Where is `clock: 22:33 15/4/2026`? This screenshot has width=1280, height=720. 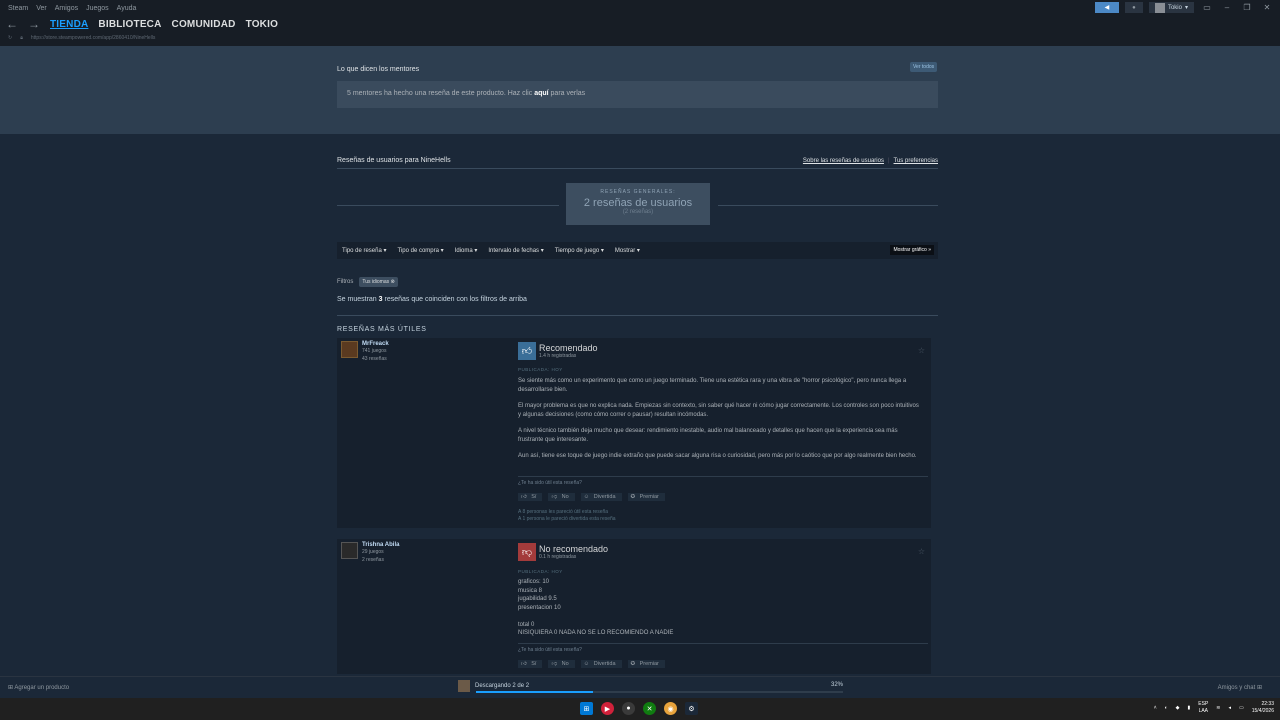 clock: 22:33 15/4/2026 is located at coordinates (1263, 708).